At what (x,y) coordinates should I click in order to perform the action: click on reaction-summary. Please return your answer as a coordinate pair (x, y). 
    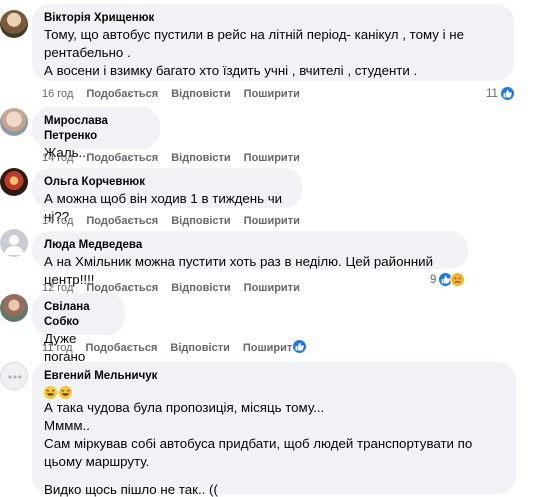
    Looking at the image, I should click on (299, 346).